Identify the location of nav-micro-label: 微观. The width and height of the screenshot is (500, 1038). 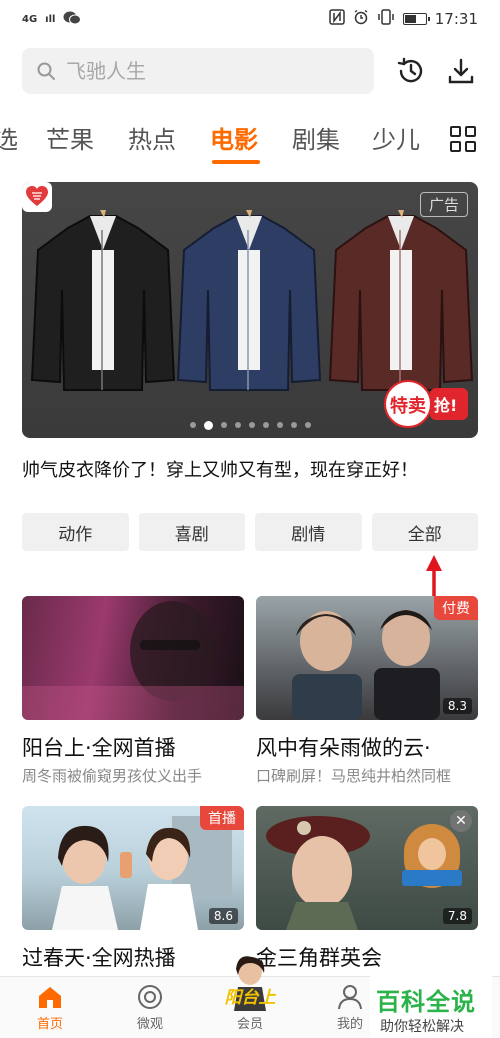
(149, 1024).